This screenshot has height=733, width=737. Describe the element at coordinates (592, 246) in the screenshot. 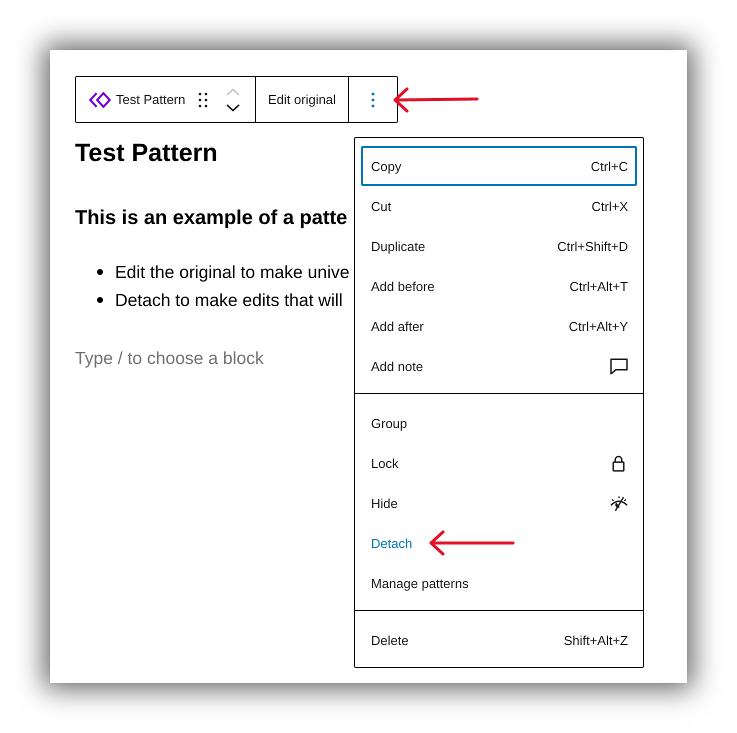

I see `shortcut-text: Ctrl+Shift+D` at that location.